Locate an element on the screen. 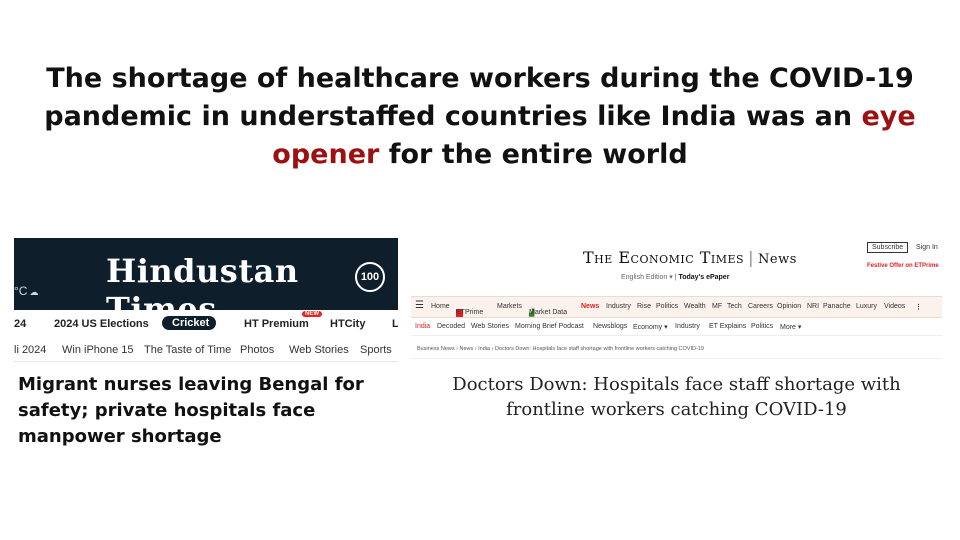 This screenshot has width=960, height=540. et-nav-careers: Careers is located at coordinates (760, 306).